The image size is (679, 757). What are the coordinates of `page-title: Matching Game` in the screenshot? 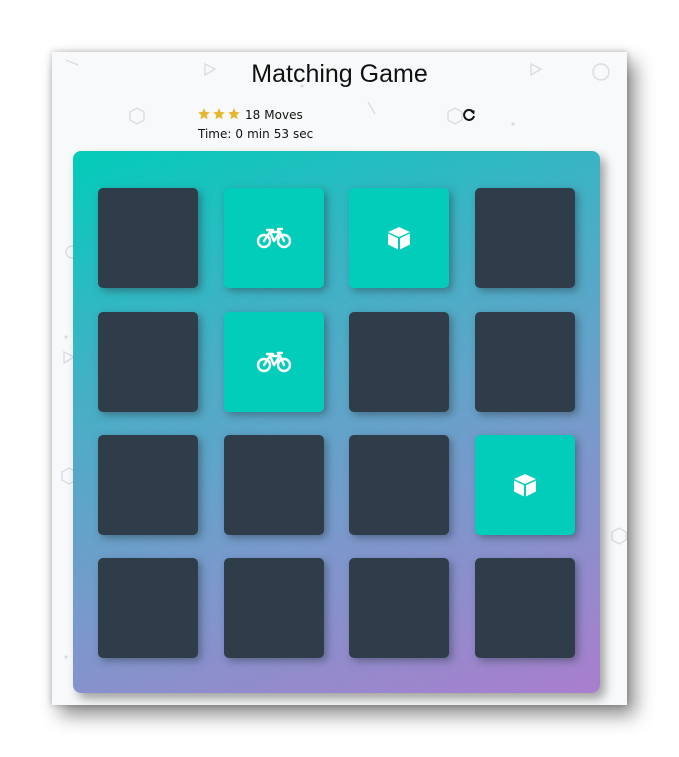 It's located at (339, 74).